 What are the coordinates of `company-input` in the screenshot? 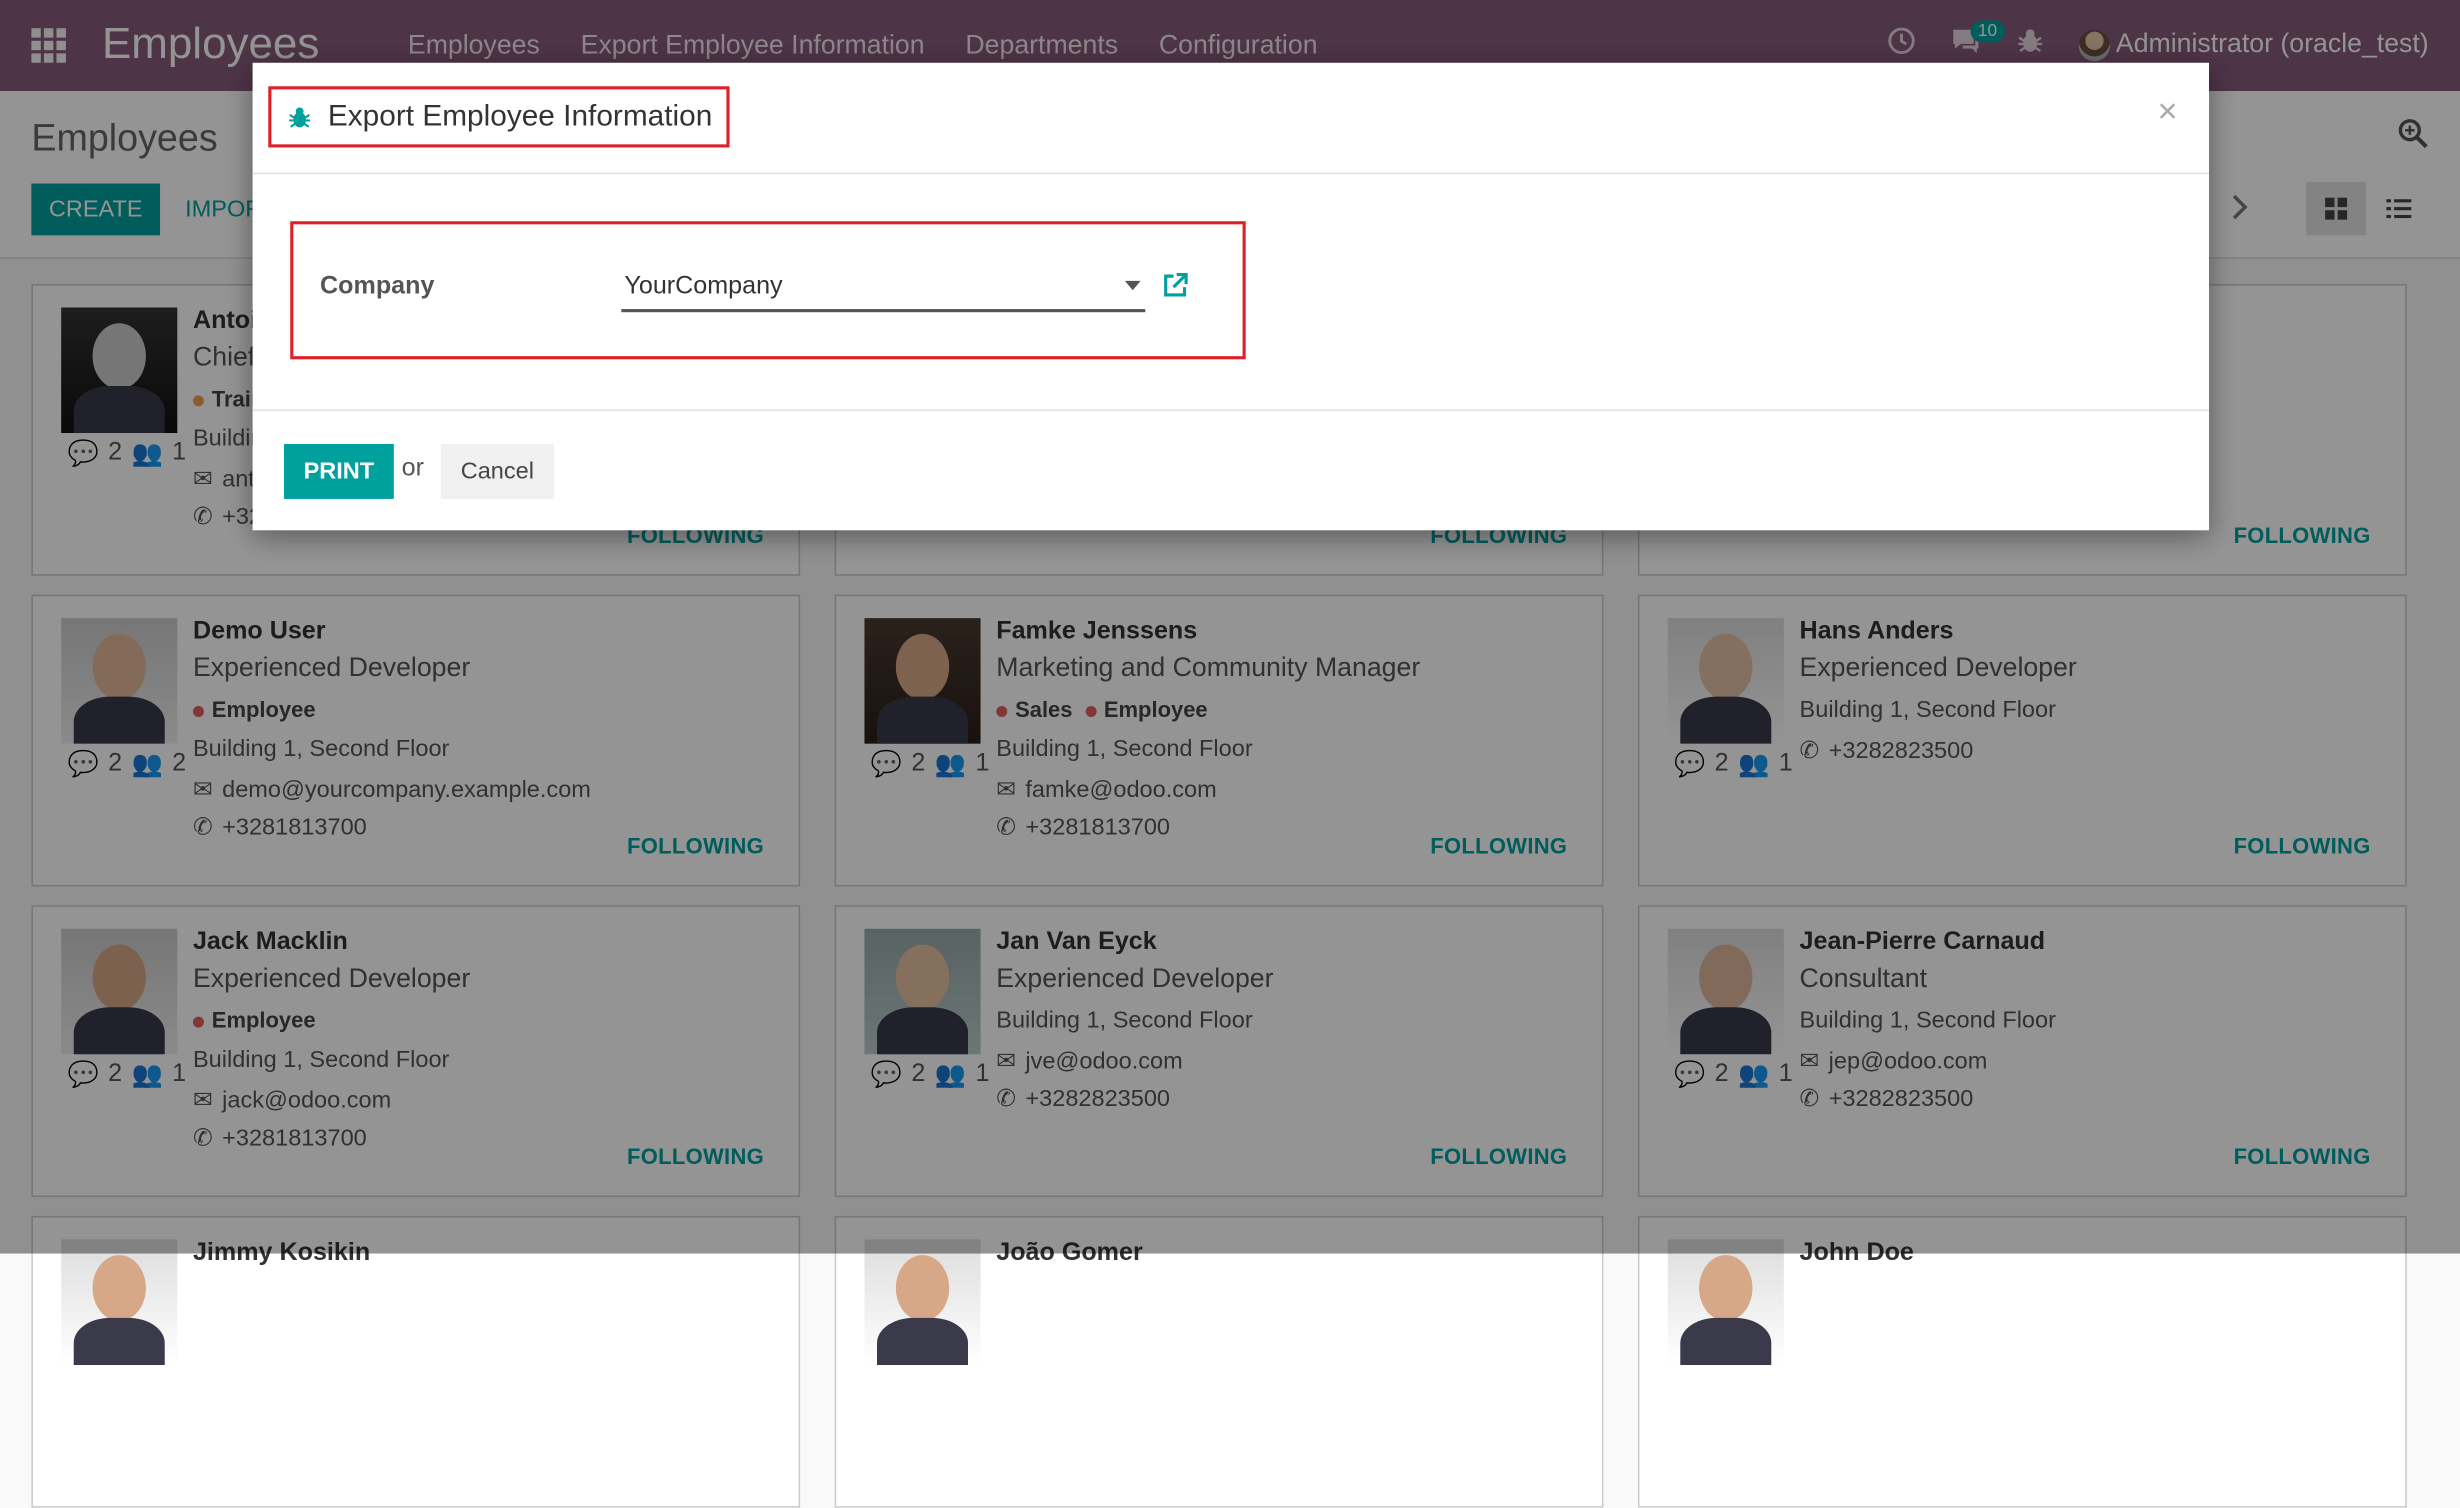 It's located at (883, 289).